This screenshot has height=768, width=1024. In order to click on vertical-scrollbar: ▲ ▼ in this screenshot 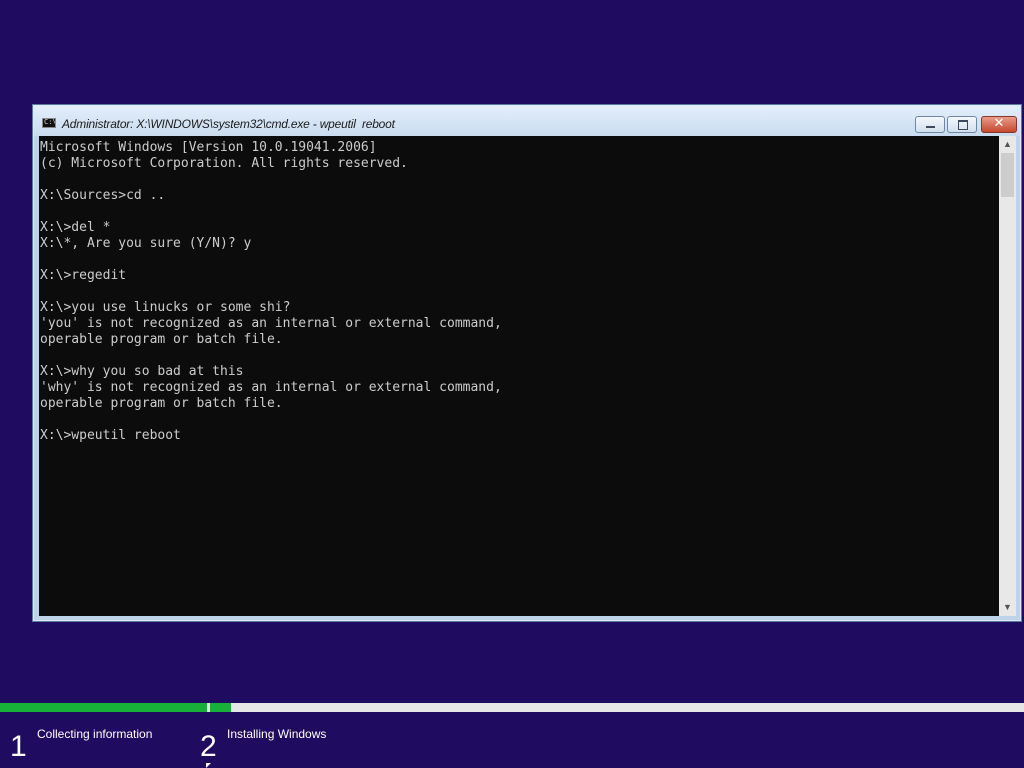, I will do `click(1007, 376)`.